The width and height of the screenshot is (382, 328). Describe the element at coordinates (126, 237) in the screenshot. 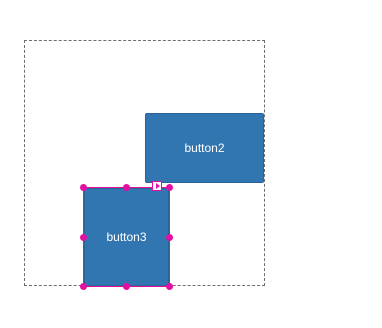

I see `button3: button3` at that location.